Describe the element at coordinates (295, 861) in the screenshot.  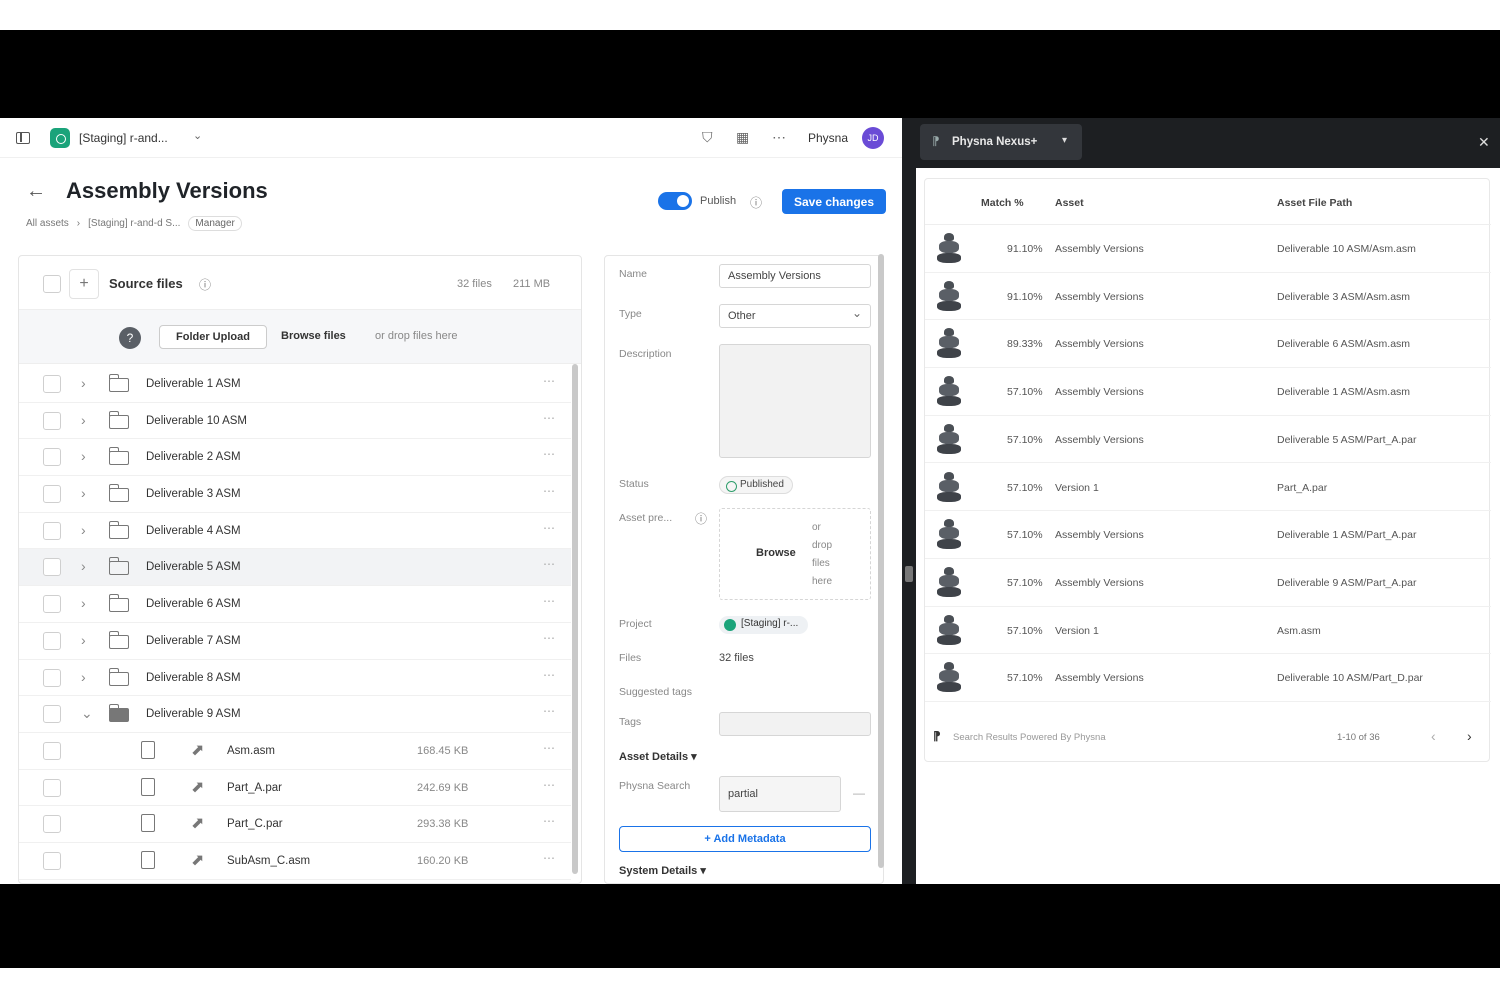
I see `file-row: ⬈ SubAsm_C.asm 160.20 KB ⋯` at that location.